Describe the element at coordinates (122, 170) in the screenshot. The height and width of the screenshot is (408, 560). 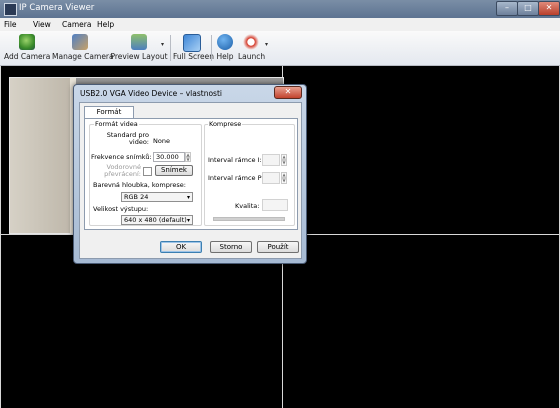
I see `flip-label: Vodorovné převrácení:` at that location.